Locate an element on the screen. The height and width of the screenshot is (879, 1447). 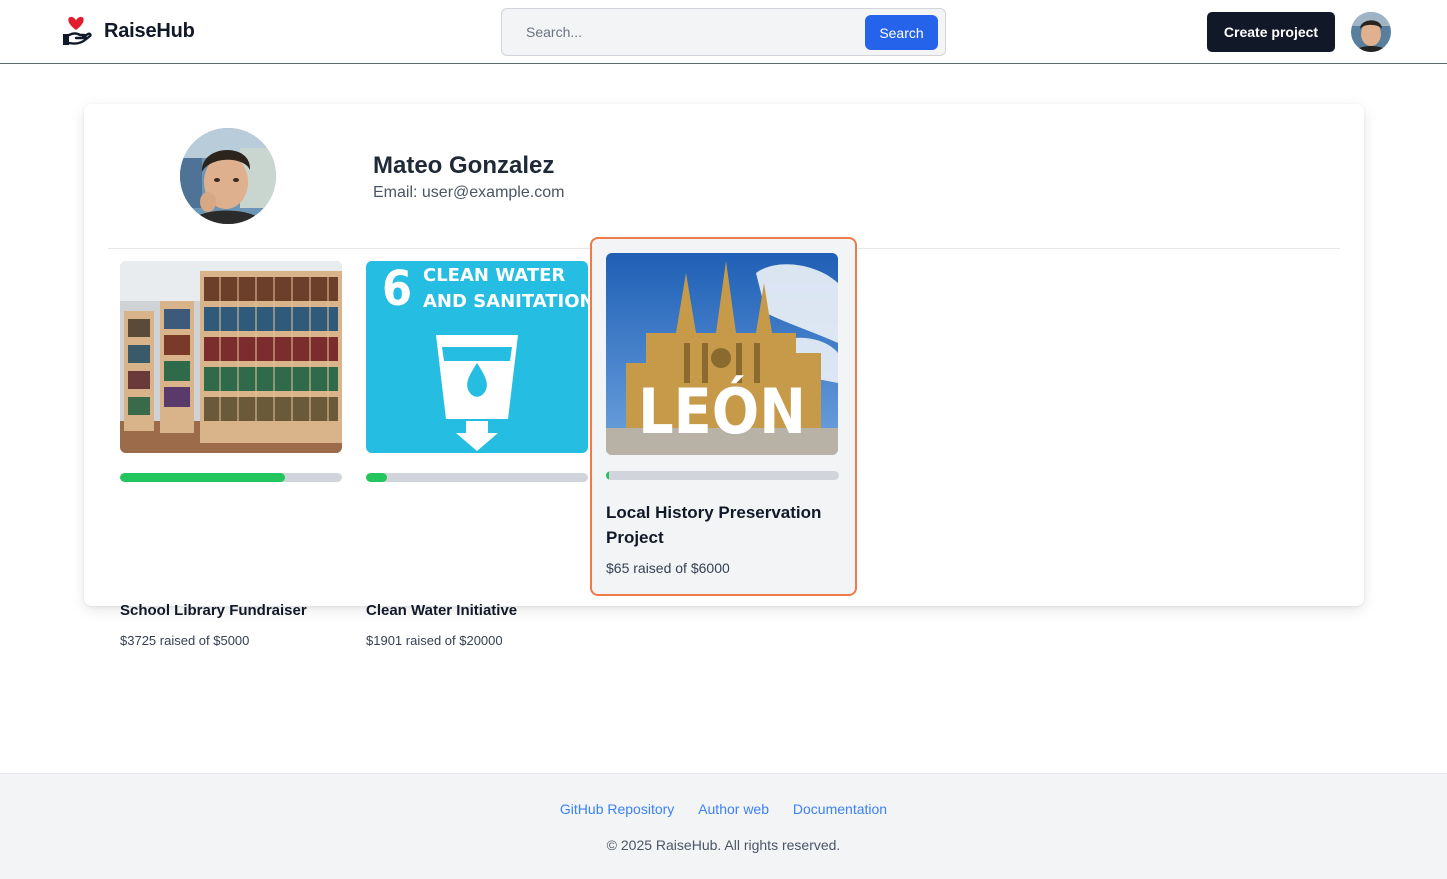
search-input is located at coordinates (684, 32).